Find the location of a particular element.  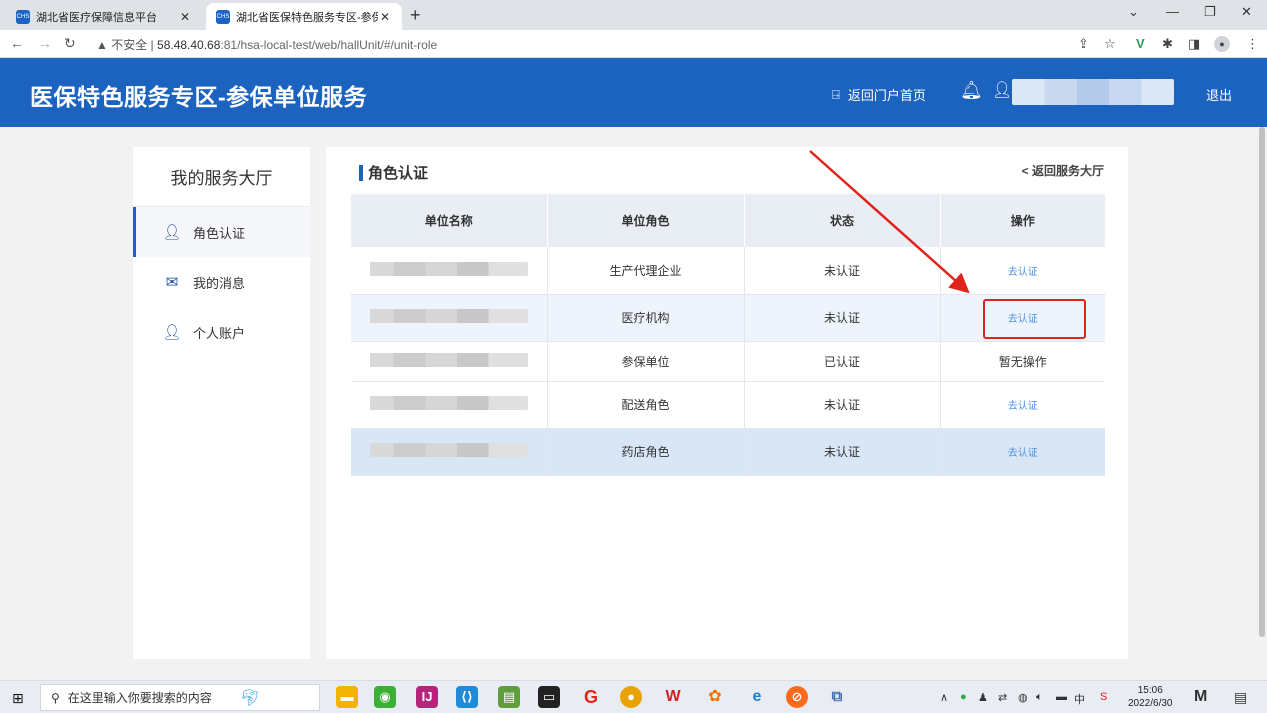

column-header: 单位角色 is located at coordinates (646, 220).